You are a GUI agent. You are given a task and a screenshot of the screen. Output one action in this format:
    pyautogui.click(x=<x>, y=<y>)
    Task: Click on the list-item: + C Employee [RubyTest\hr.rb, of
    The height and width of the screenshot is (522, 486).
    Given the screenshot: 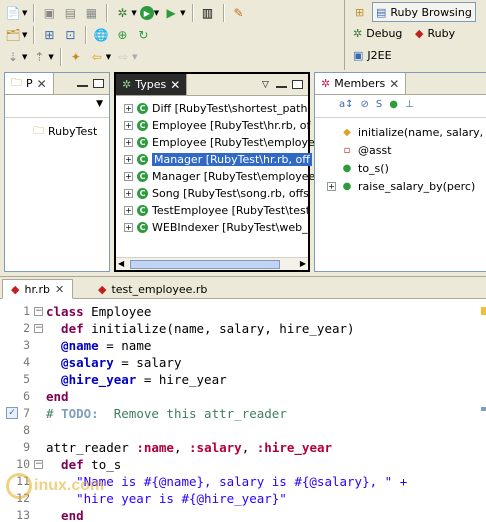 What is the action you would take?
    pyautogui.click(x=217, y=125)
    